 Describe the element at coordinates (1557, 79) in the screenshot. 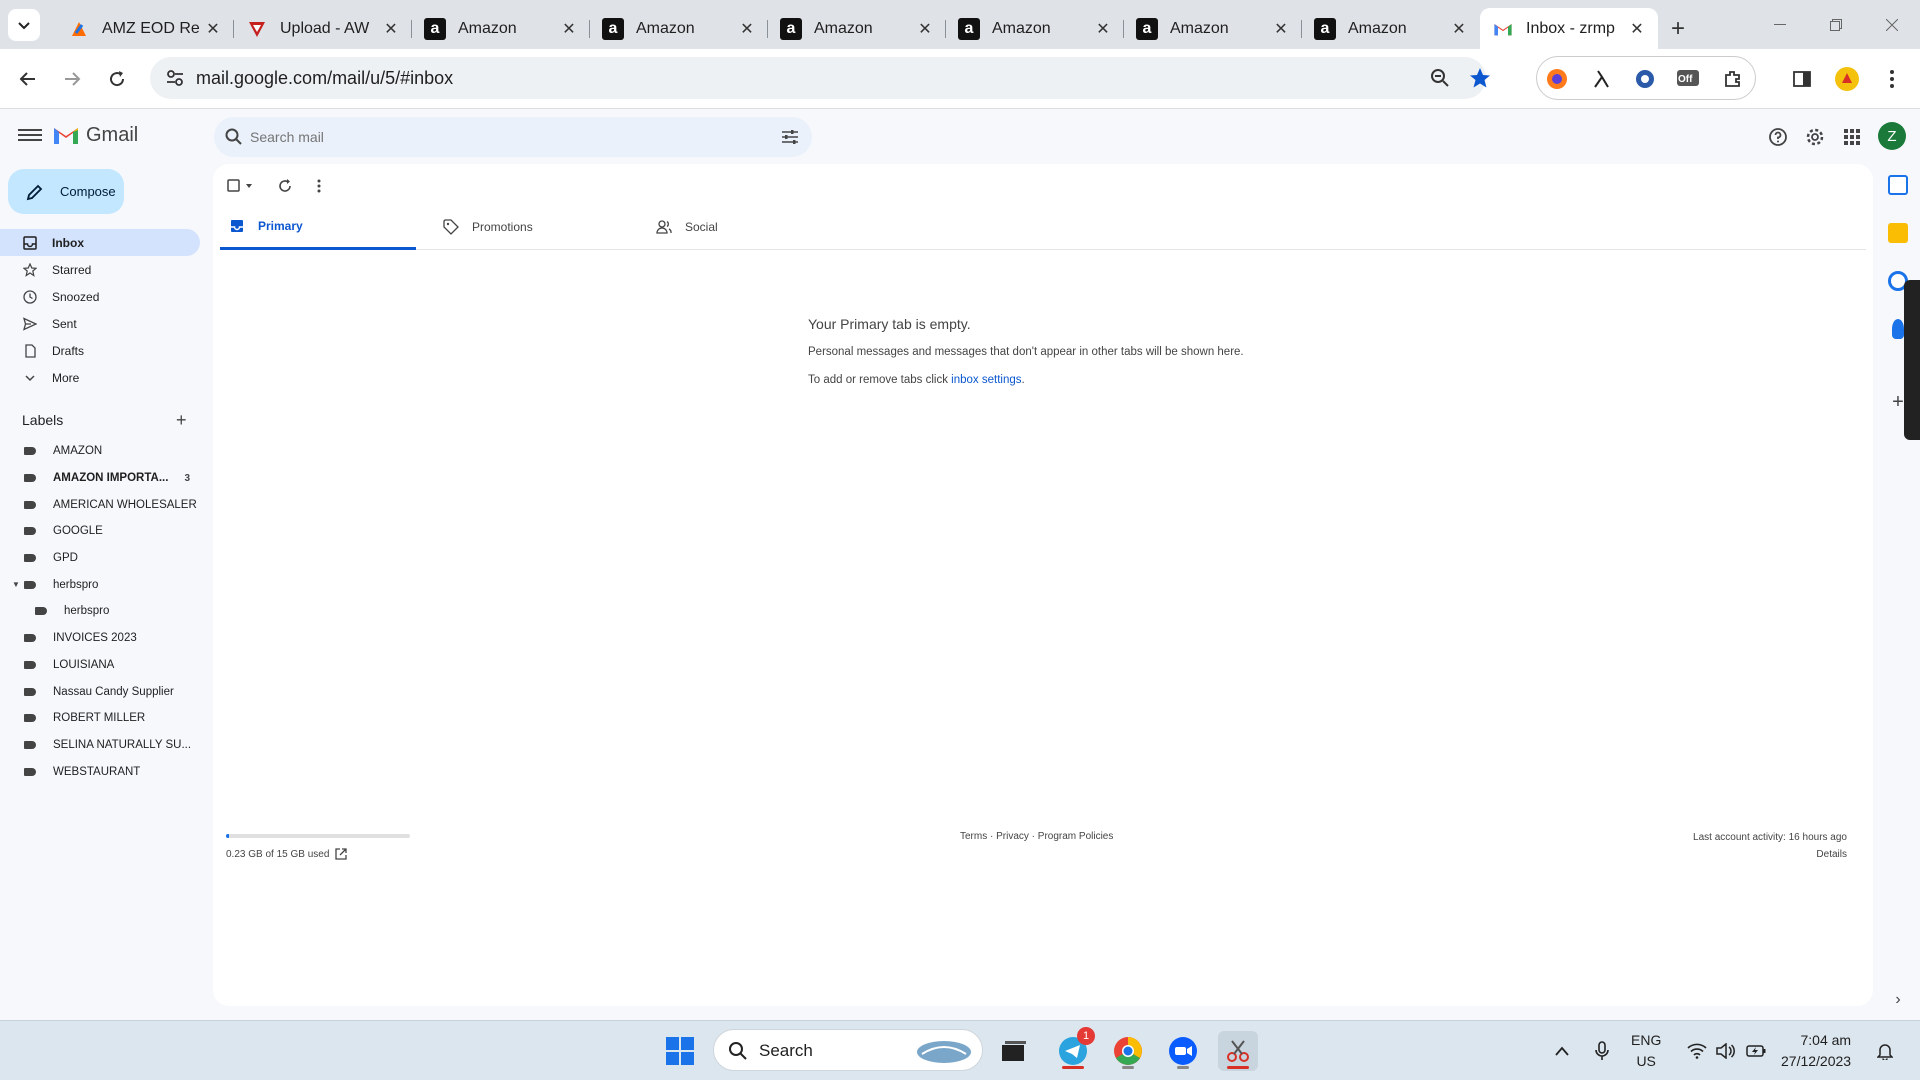

I see `extension-firefox-icon` at that location.